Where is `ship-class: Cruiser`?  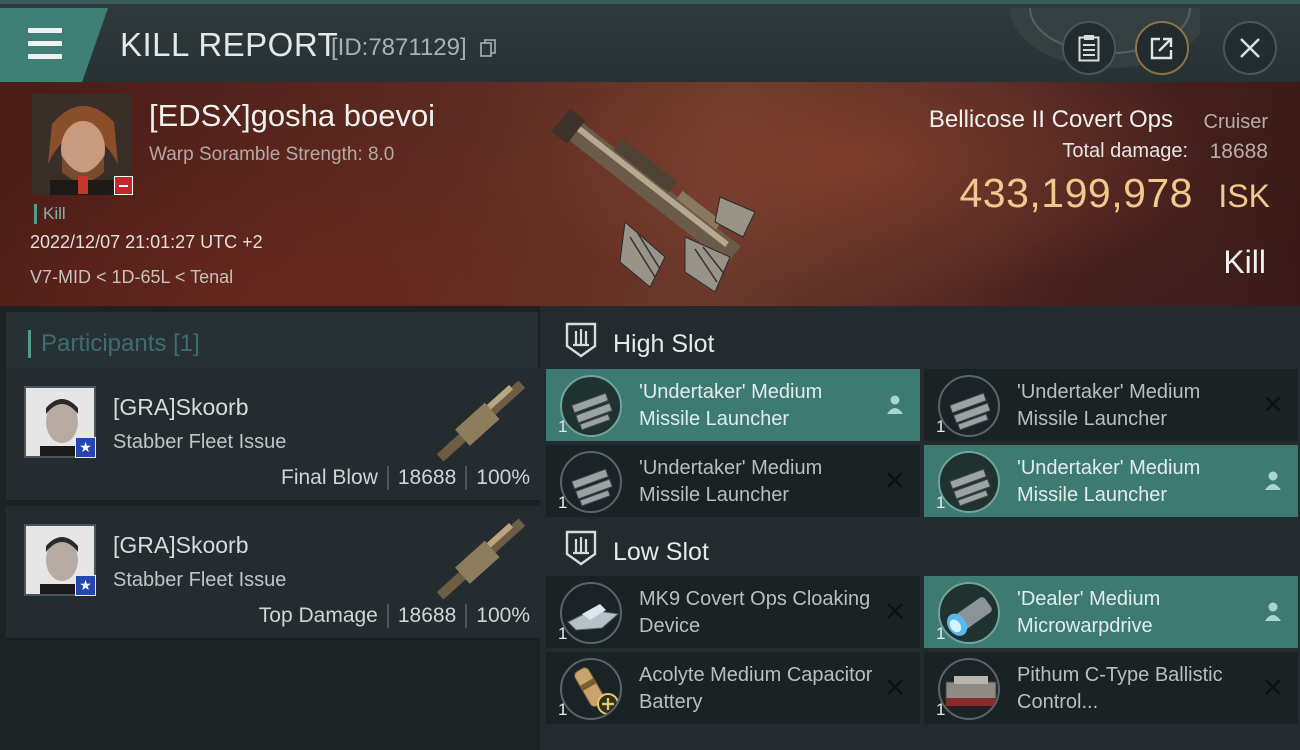
ship-class: Cruiser is located at coordinates (1235, 122).